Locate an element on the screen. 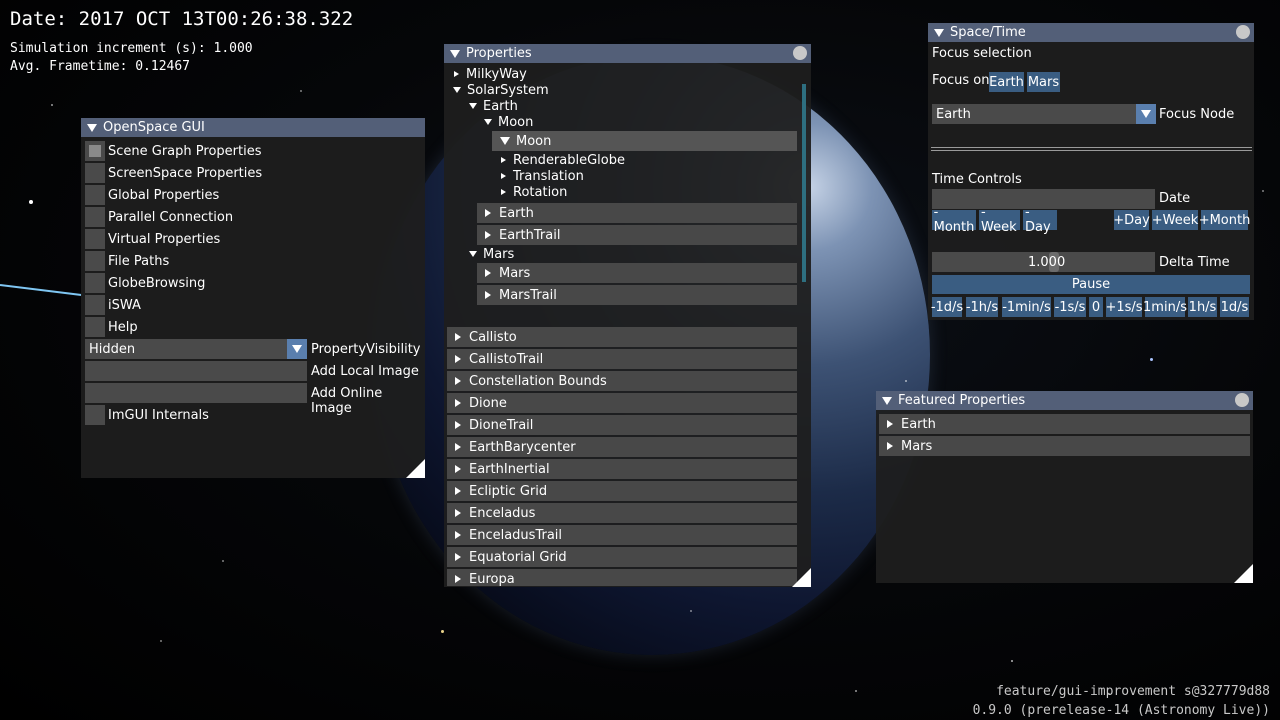 Image resolution: width=1280 pixels, height=720 pixels. rate-minus-1s-button: -1s/s is located at coordinates (1070, 307).